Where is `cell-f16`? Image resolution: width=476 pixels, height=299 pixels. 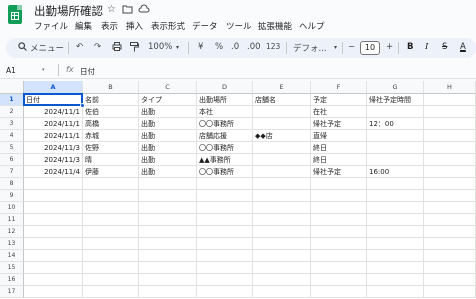
cell-f16 is located at coordinates (339, 280).